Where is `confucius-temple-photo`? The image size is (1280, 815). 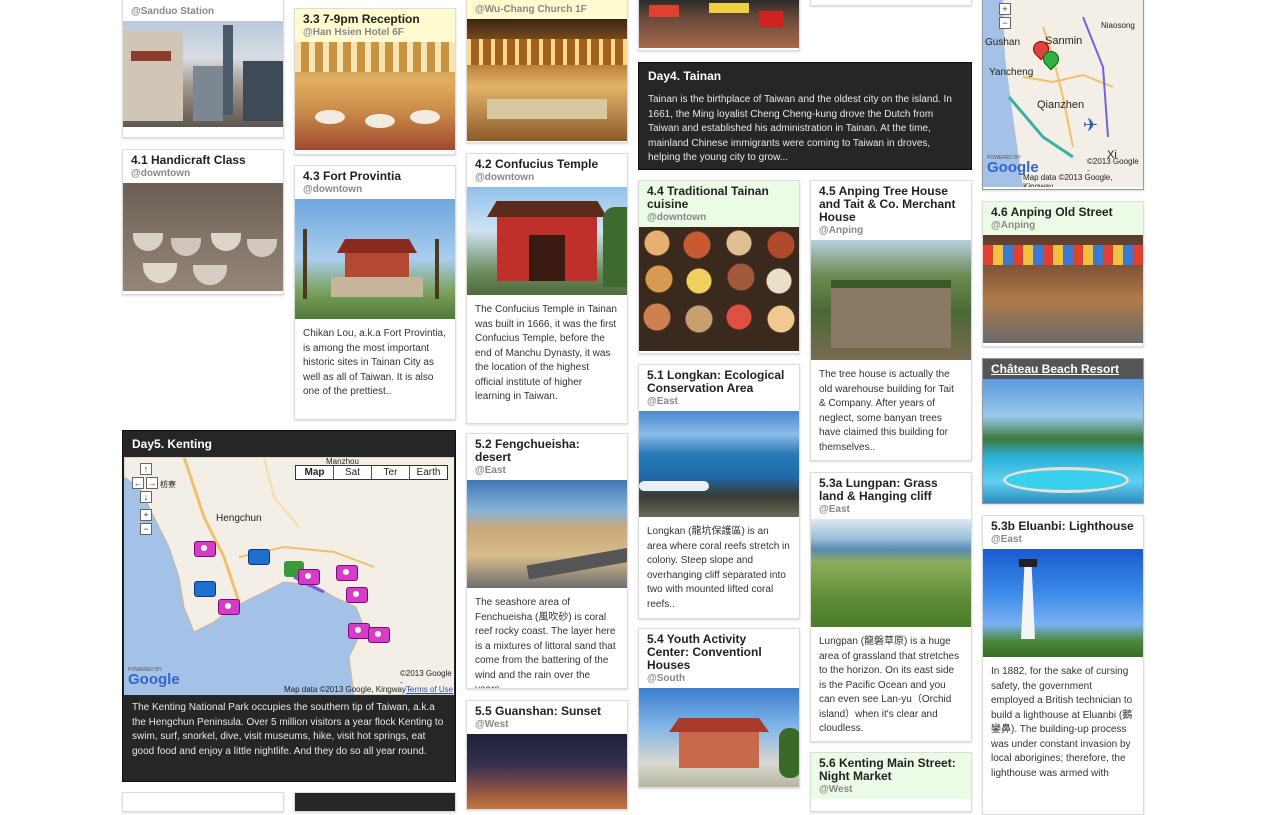 confucius-temple-photo is located at coordinates (547, 241).